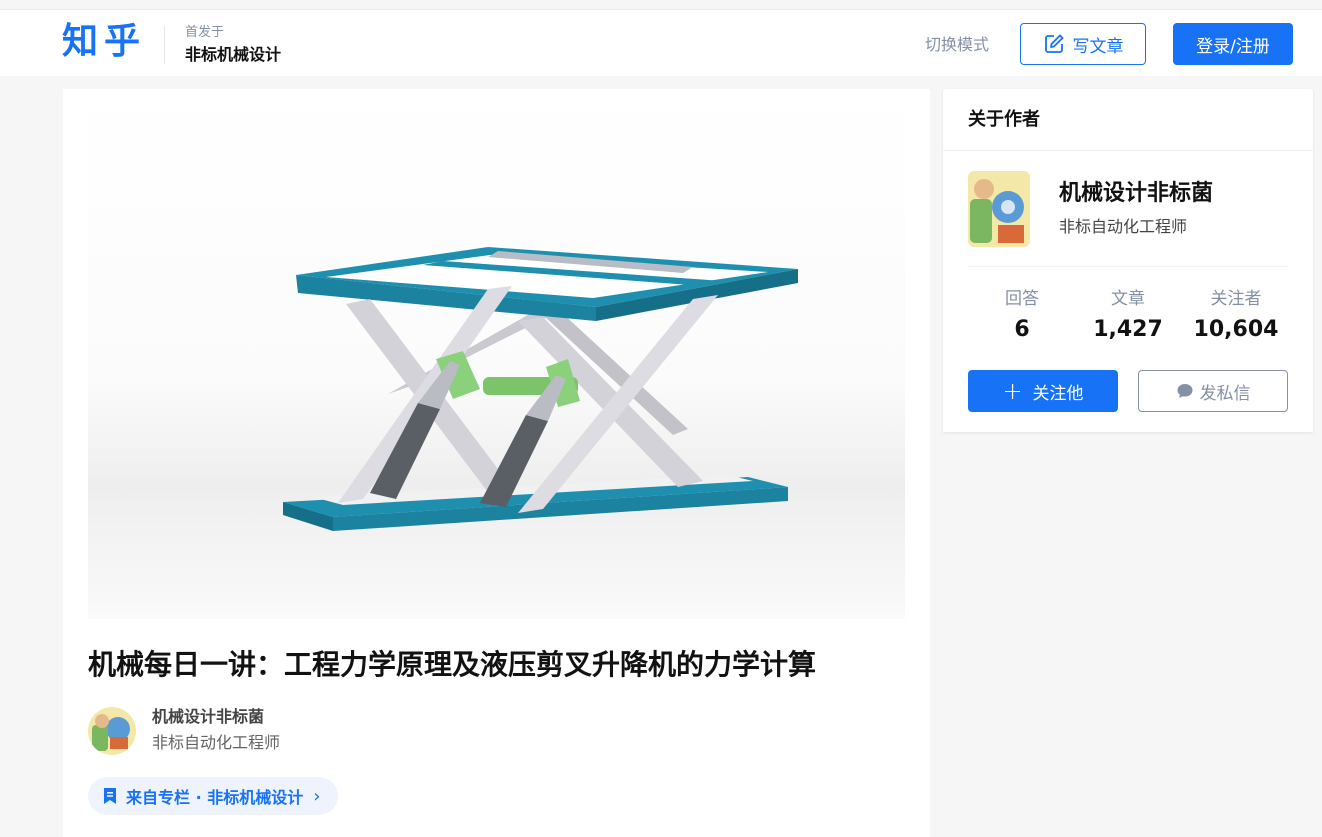 The width and height of the screenshot is (1322, 837). I want to click on follow-label: 关注他, so click(1058, 393).